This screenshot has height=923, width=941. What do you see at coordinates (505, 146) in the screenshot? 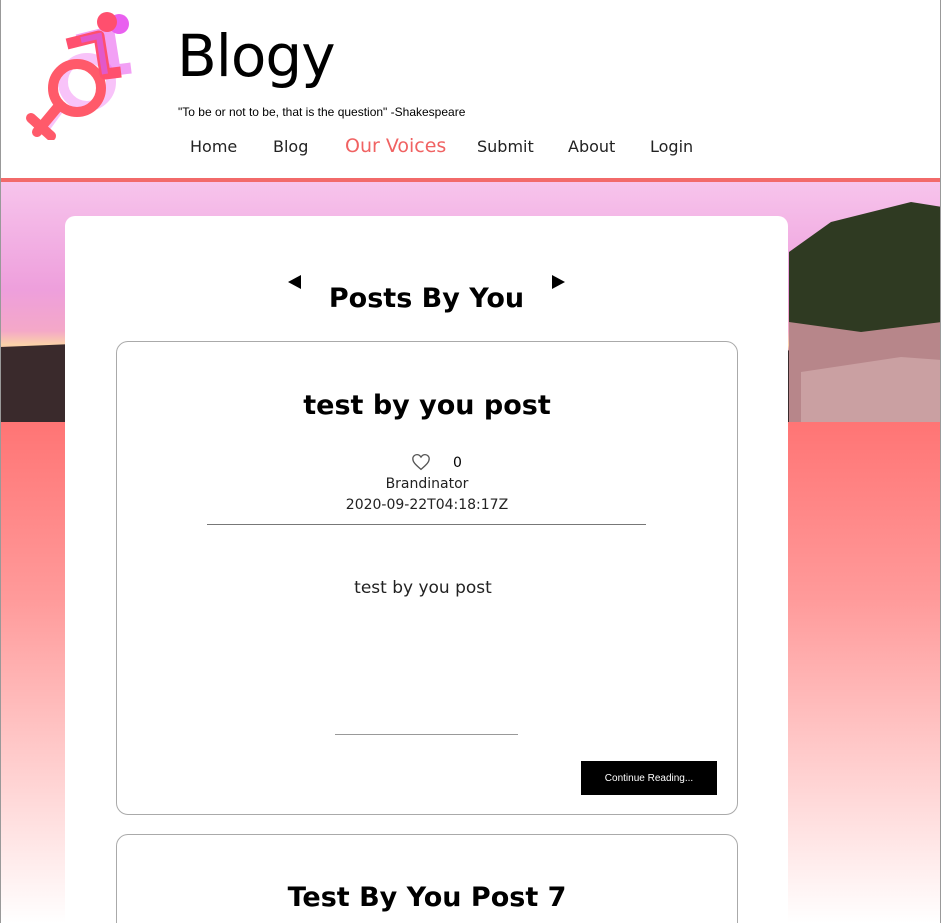
I see `nav-submit: Submit` at bounding box center [505, 146].